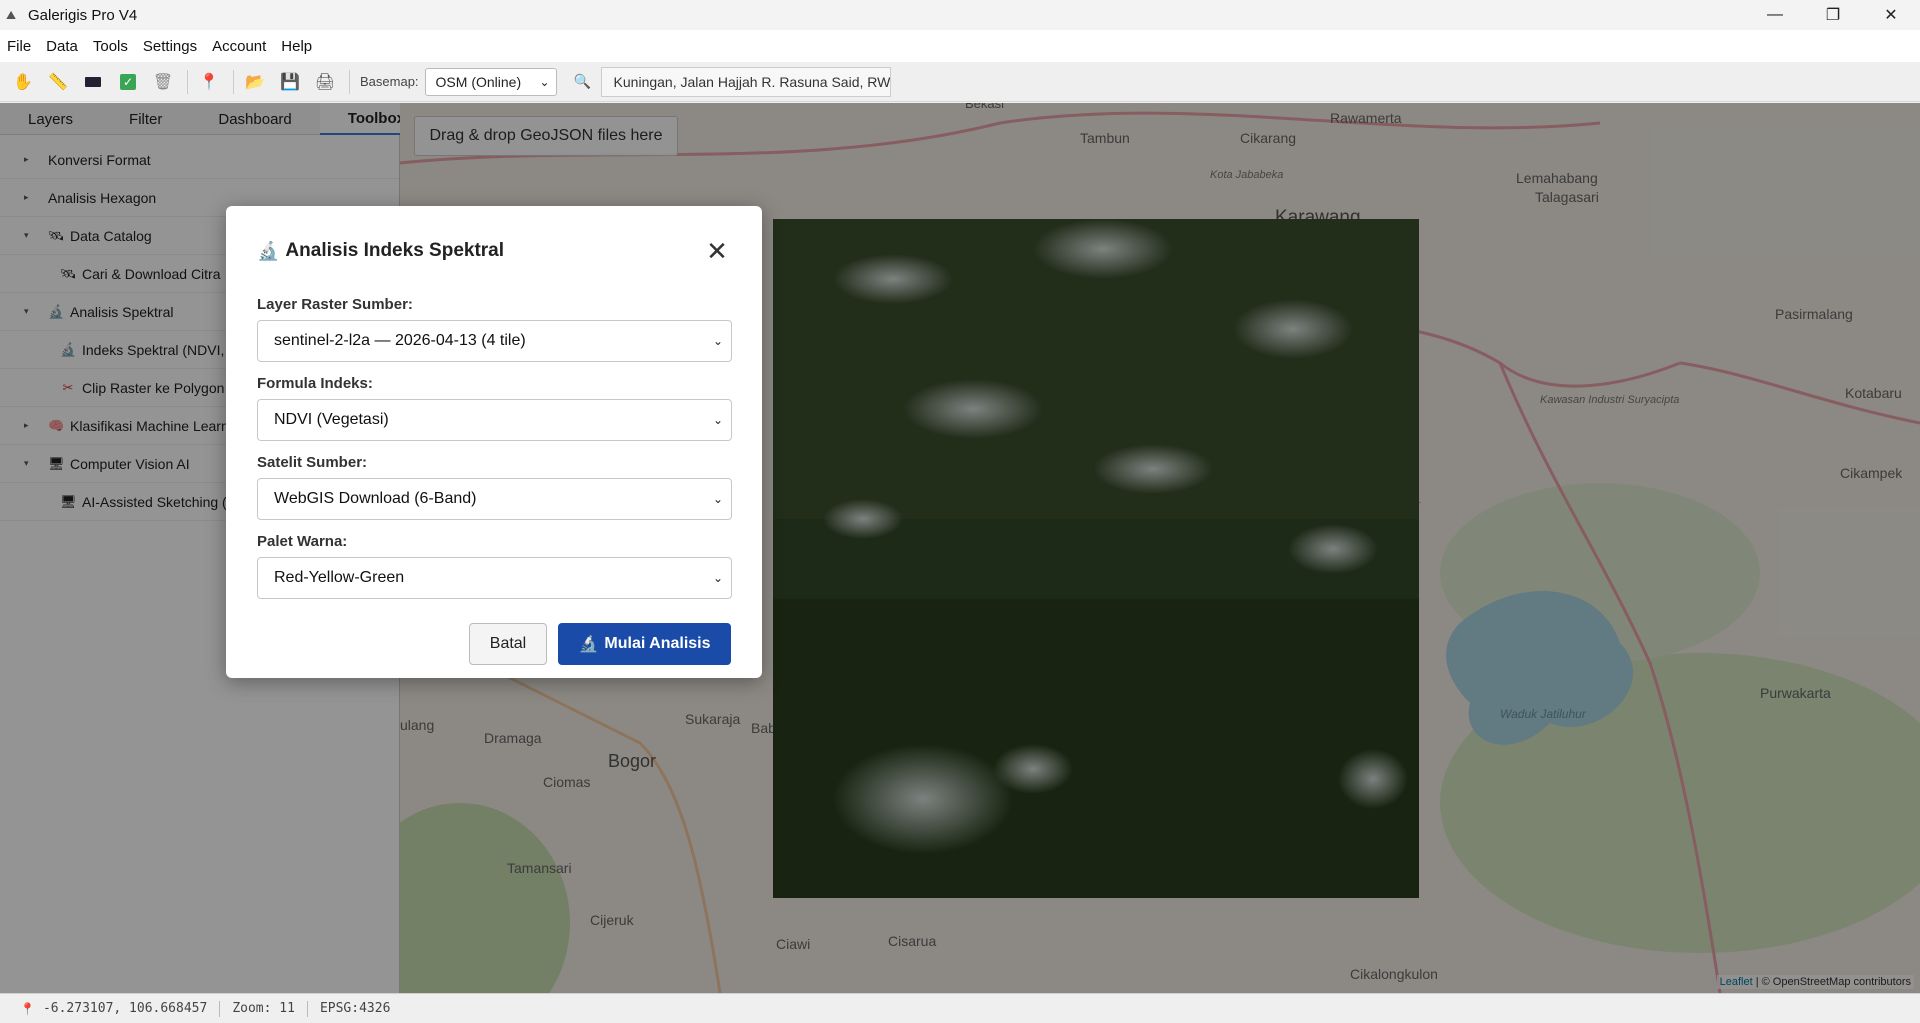  I want to click on close-window-button: ✕, so click(1891, 15).